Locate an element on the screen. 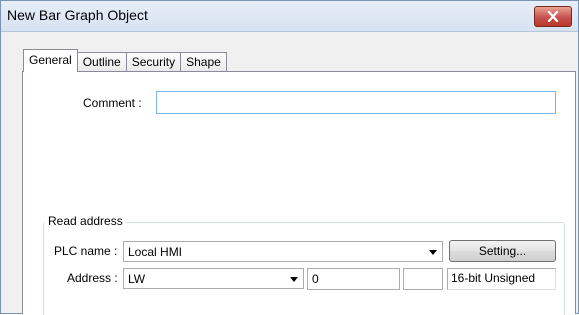 The image size is (579, 315). data-format-field: 16-bit Unsigned is located at coordinates (501, 279).